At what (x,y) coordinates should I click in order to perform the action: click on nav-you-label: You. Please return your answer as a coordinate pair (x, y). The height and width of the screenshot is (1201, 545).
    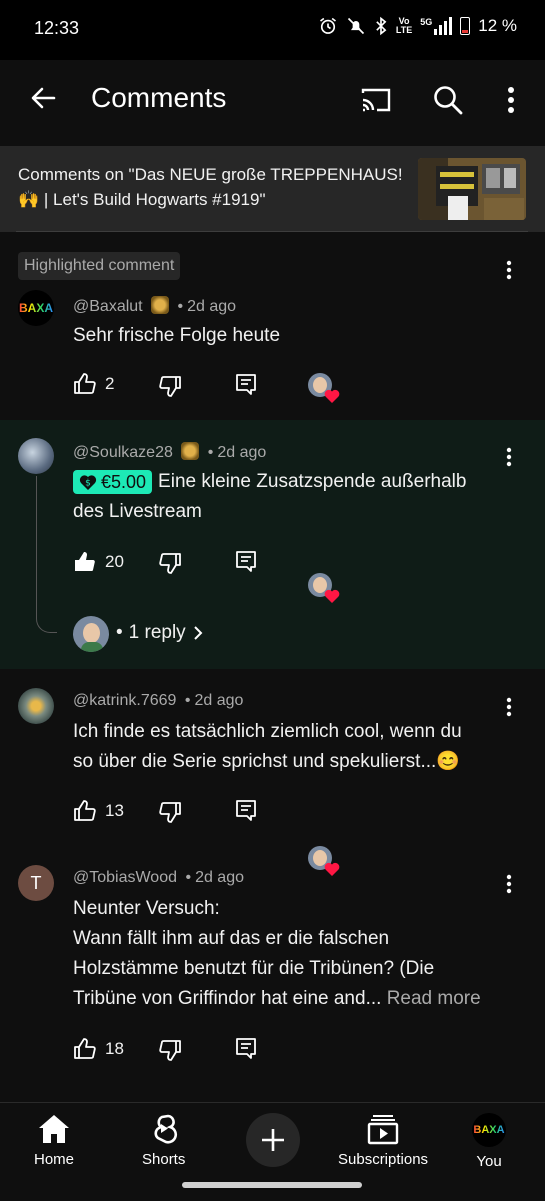
    Looking at the image, I should click on (489, 1161).